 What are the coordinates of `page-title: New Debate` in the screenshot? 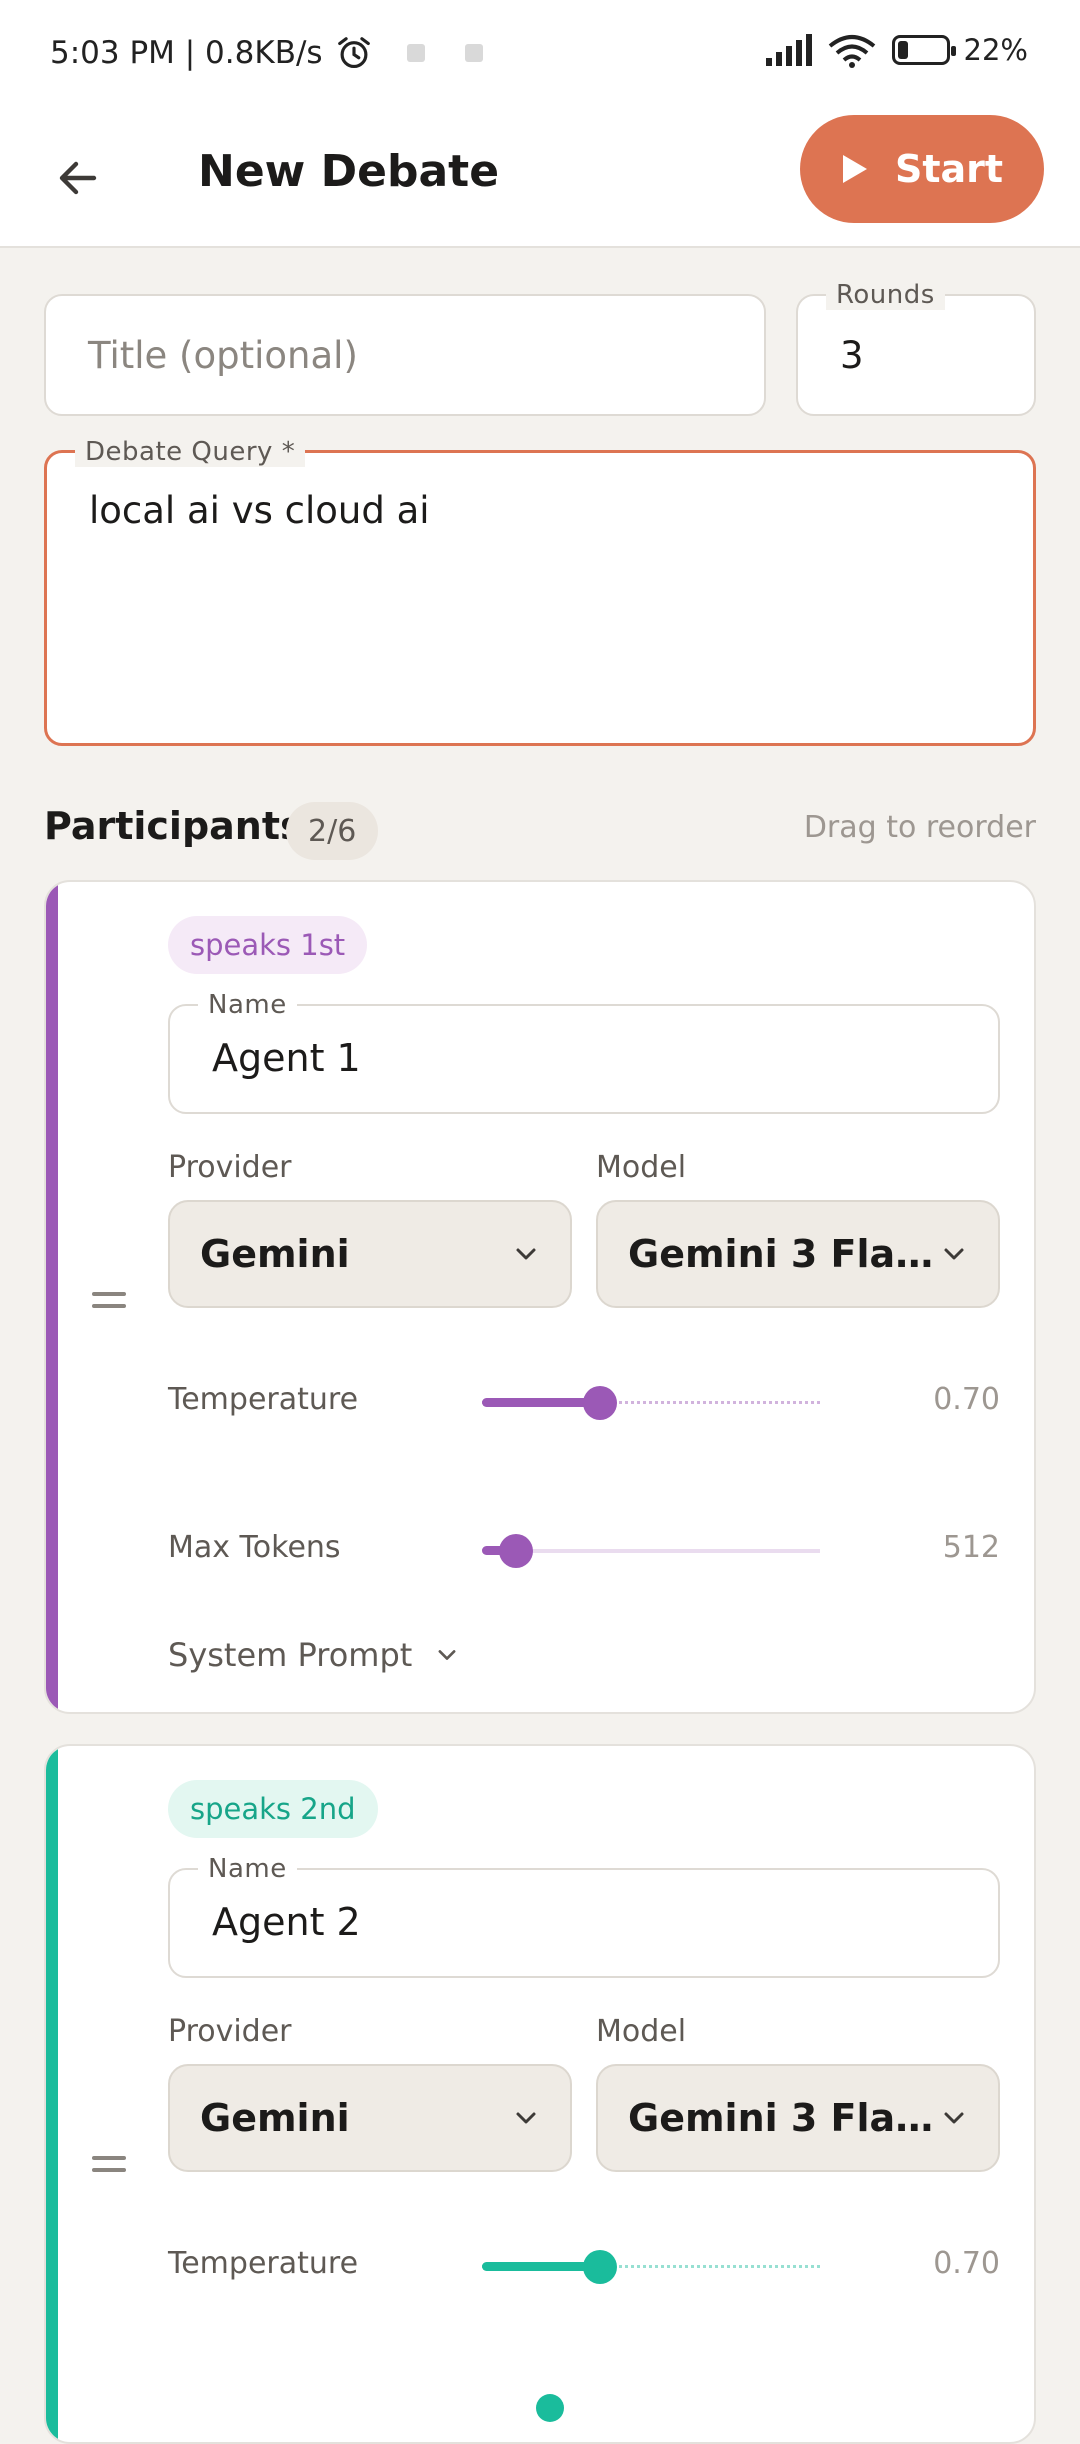 It's located at (349, 171).